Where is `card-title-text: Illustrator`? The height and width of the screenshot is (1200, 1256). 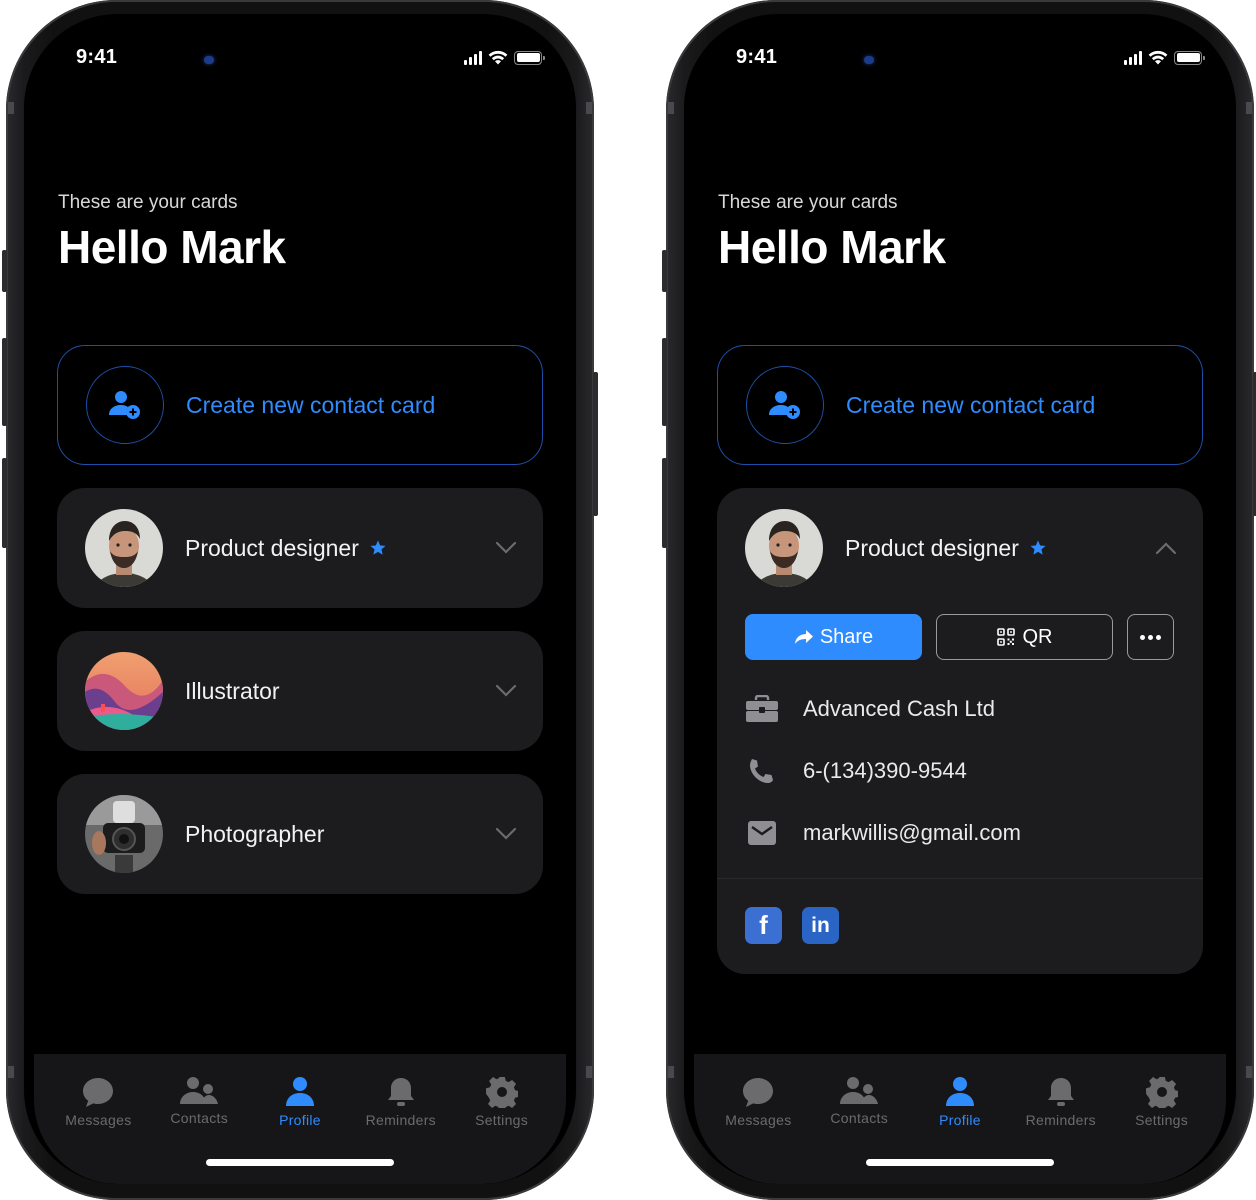 card-title-text: Illustrator is located at coordinates (232, 690).